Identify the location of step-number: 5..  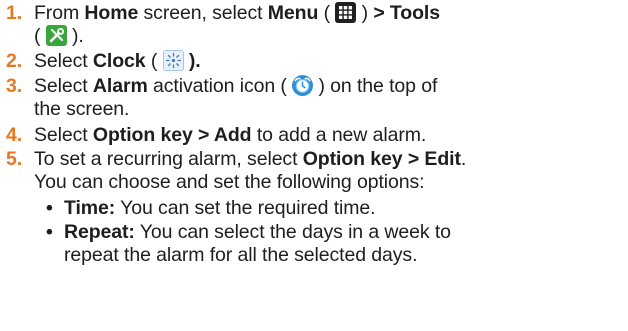
(14, 159).